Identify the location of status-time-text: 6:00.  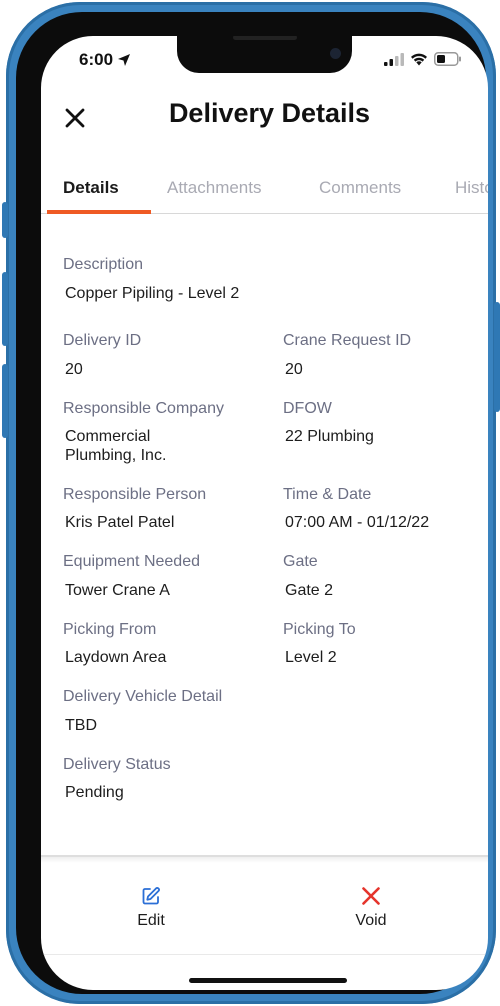
(96, 59).